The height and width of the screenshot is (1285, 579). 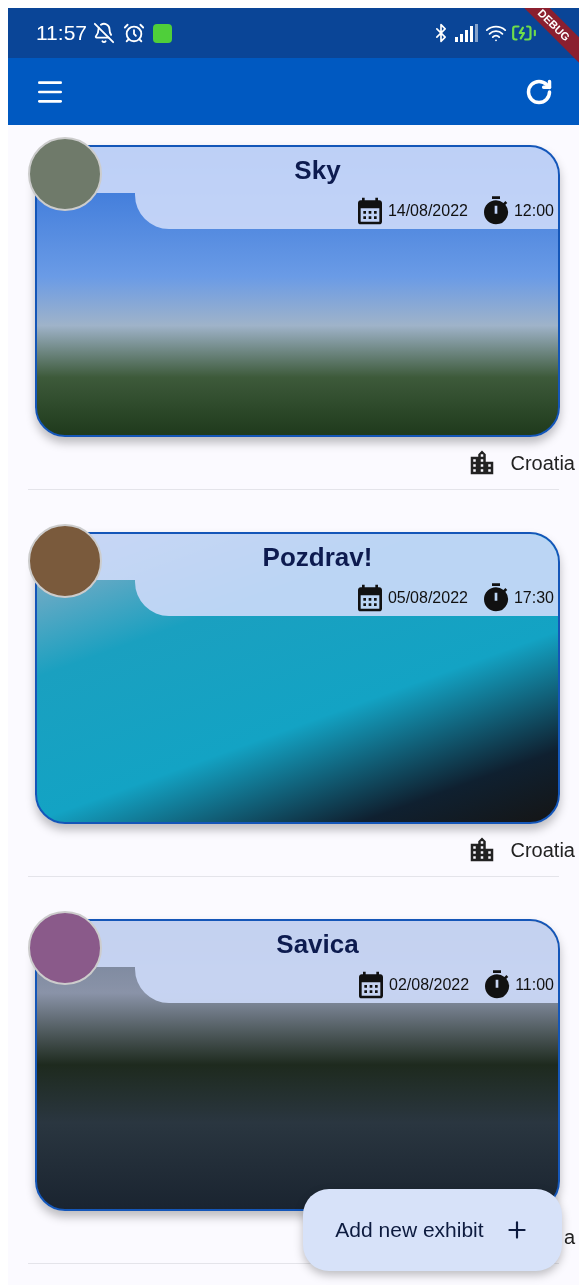 I want to click on signal-icon, so click(x=467, y=33).